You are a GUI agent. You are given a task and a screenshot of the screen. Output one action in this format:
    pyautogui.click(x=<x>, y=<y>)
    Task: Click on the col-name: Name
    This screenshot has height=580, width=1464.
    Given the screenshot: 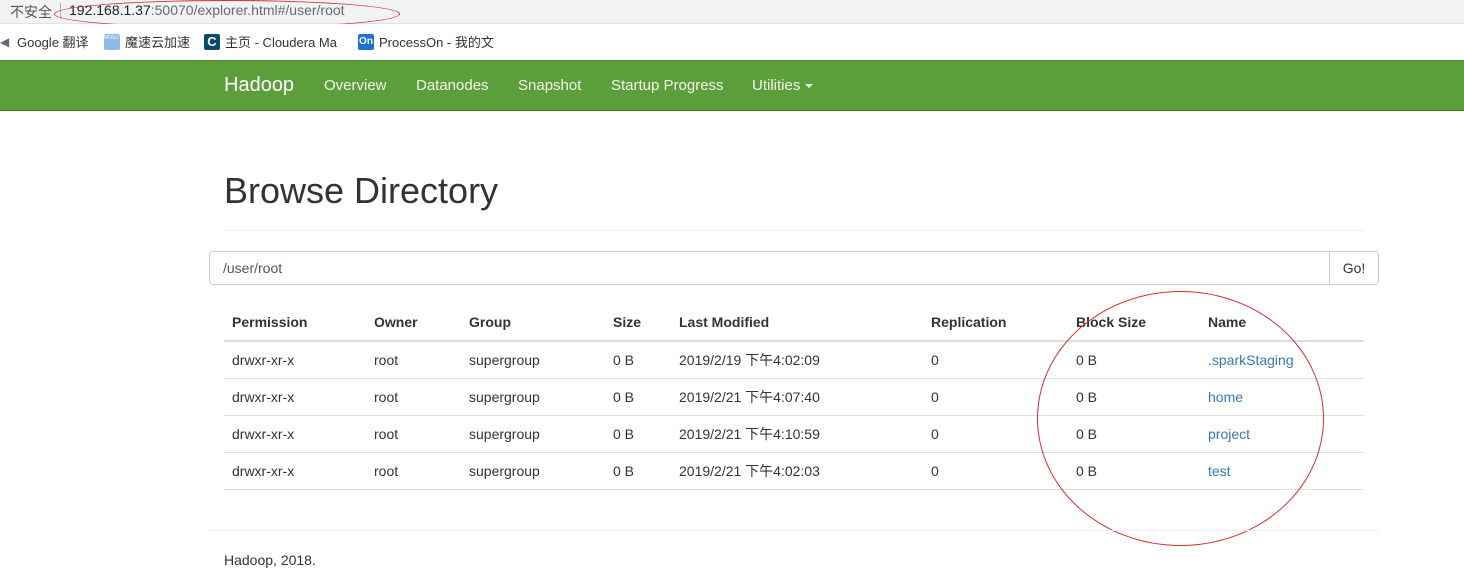 What is the action you would take?
    pyautogui.click(x=1282, y=323)
    